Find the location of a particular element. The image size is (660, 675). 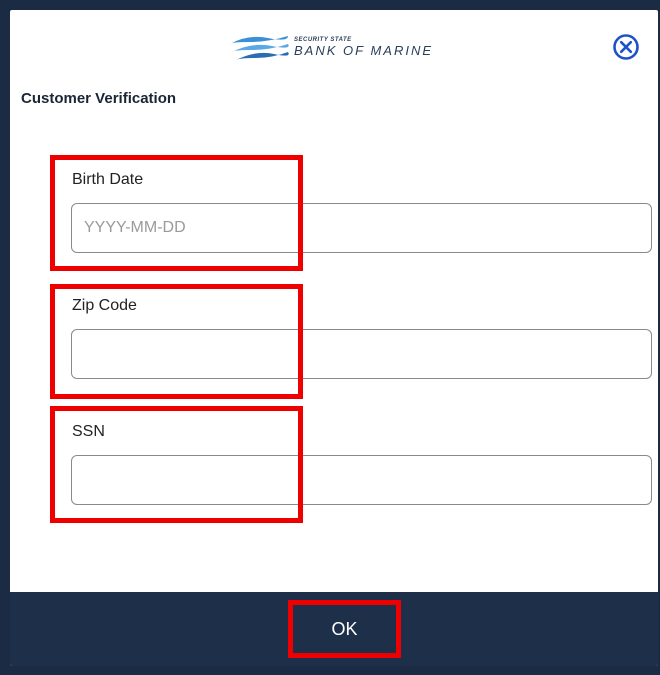

ssn-input is located at coordinates (361, 480).